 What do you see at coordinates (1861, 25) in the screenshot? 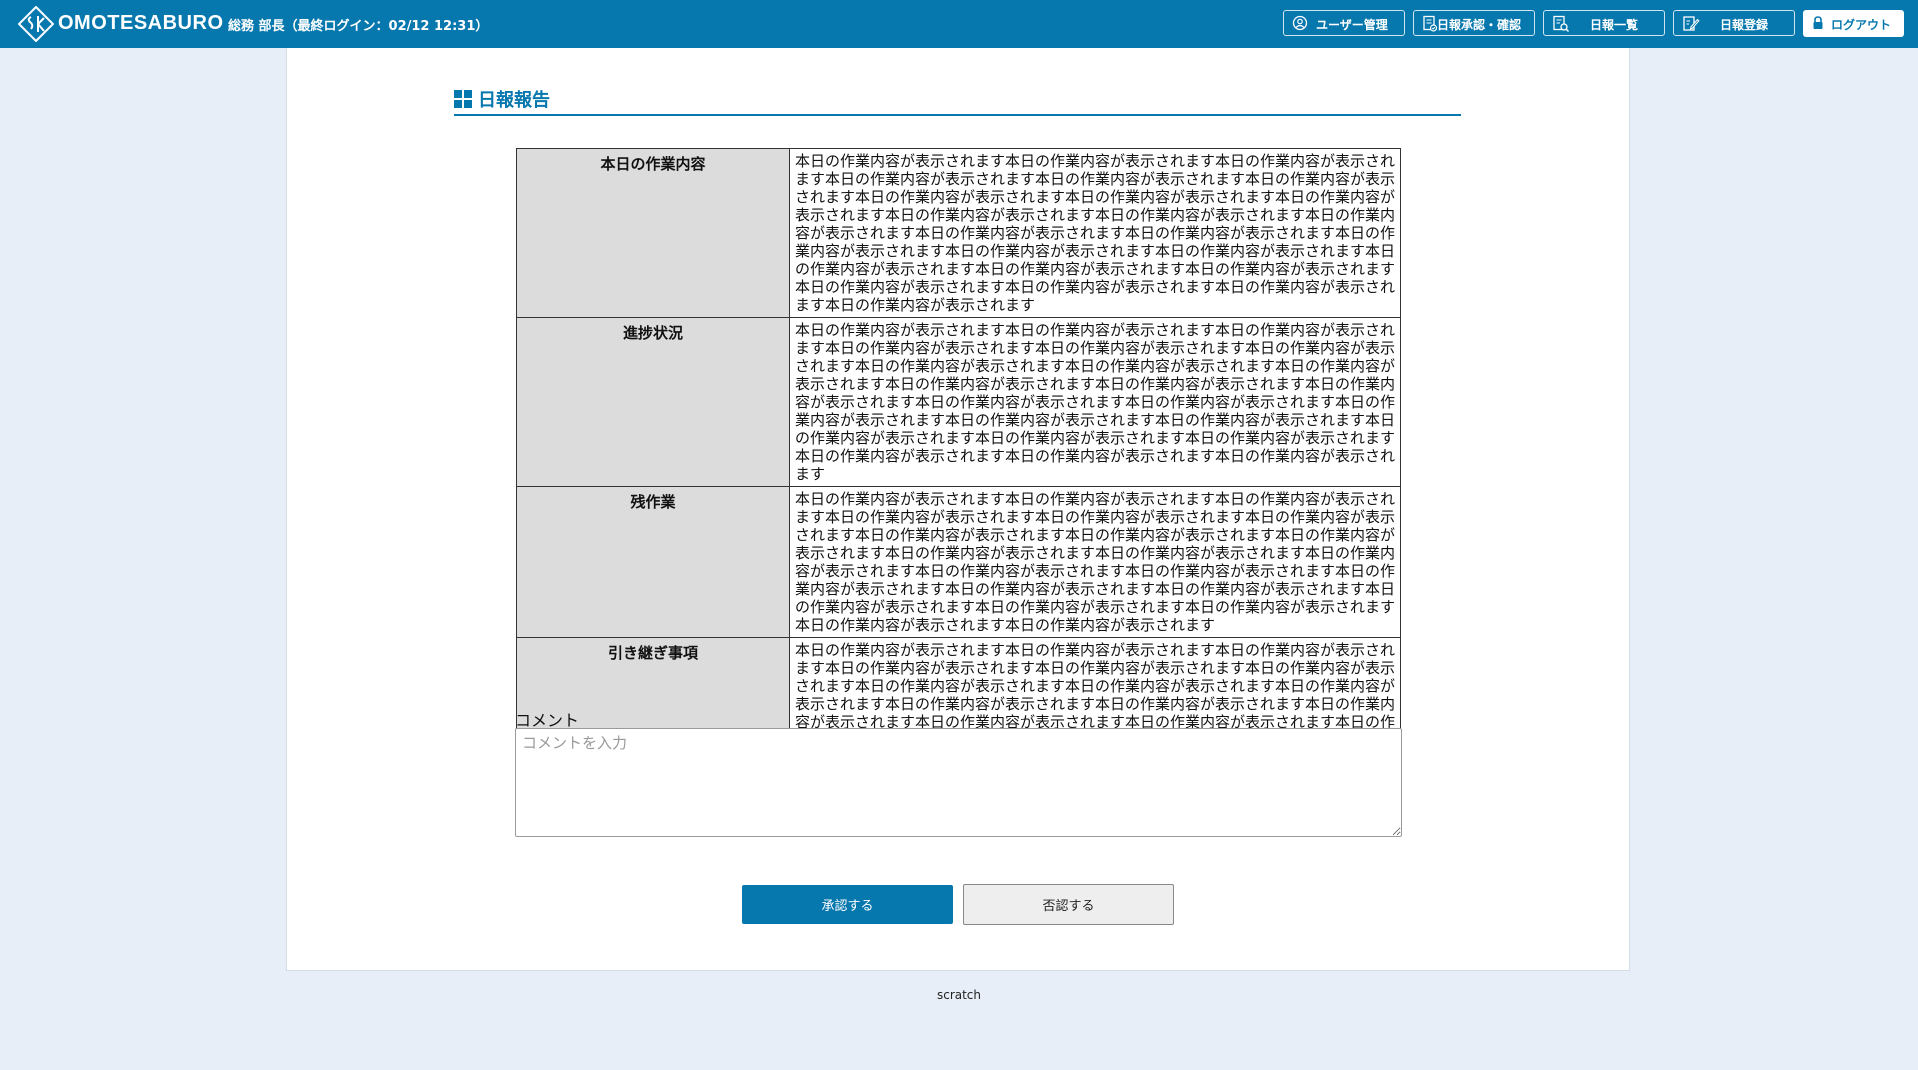
I see `logout-label: ログアウト` at bounding box center [1861, 25].